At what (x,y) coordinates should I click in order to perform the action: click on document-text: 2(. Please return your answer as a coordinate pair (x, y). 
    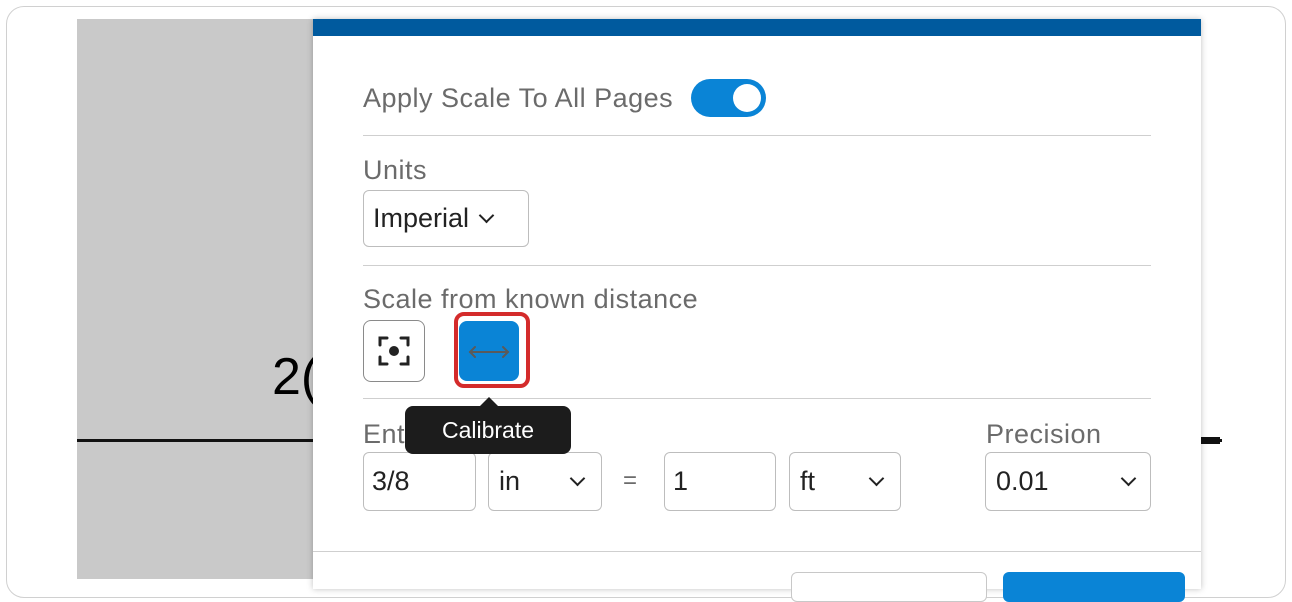
    Looking at the image, I should click on (295, 377).